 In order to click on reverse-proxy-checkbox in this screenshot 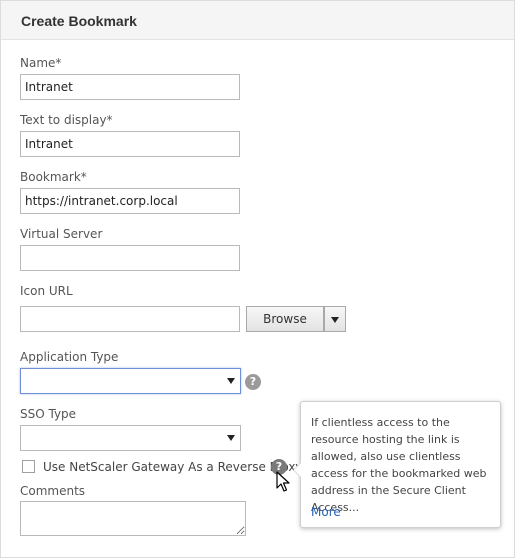, I will do `click(28, 466)`.